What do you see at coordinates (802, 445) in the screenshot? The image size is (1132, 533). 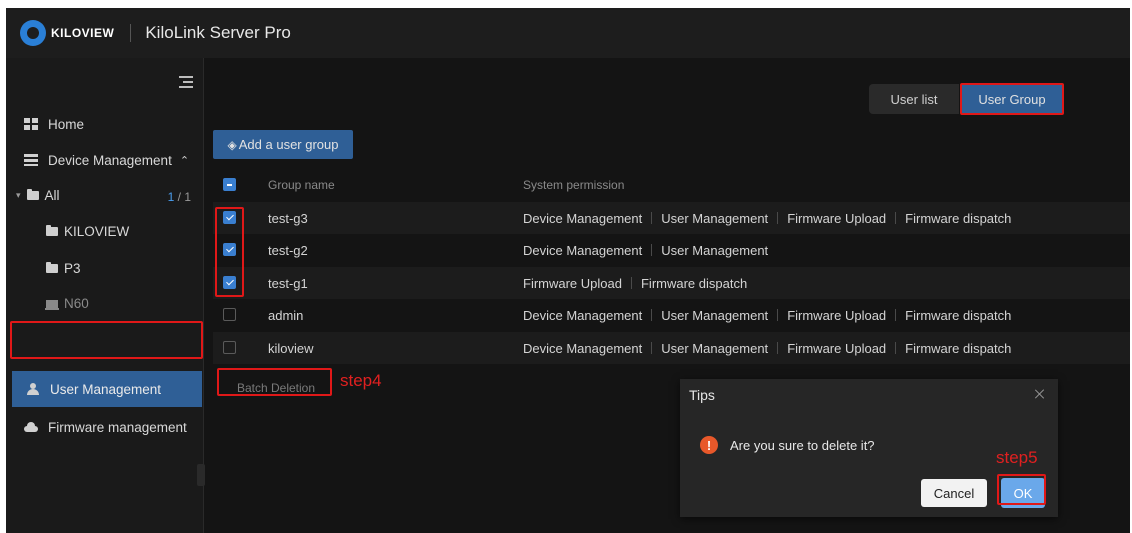 I see `dialog-message: Are you sure to delete it?` at bounding box center [802, 445].